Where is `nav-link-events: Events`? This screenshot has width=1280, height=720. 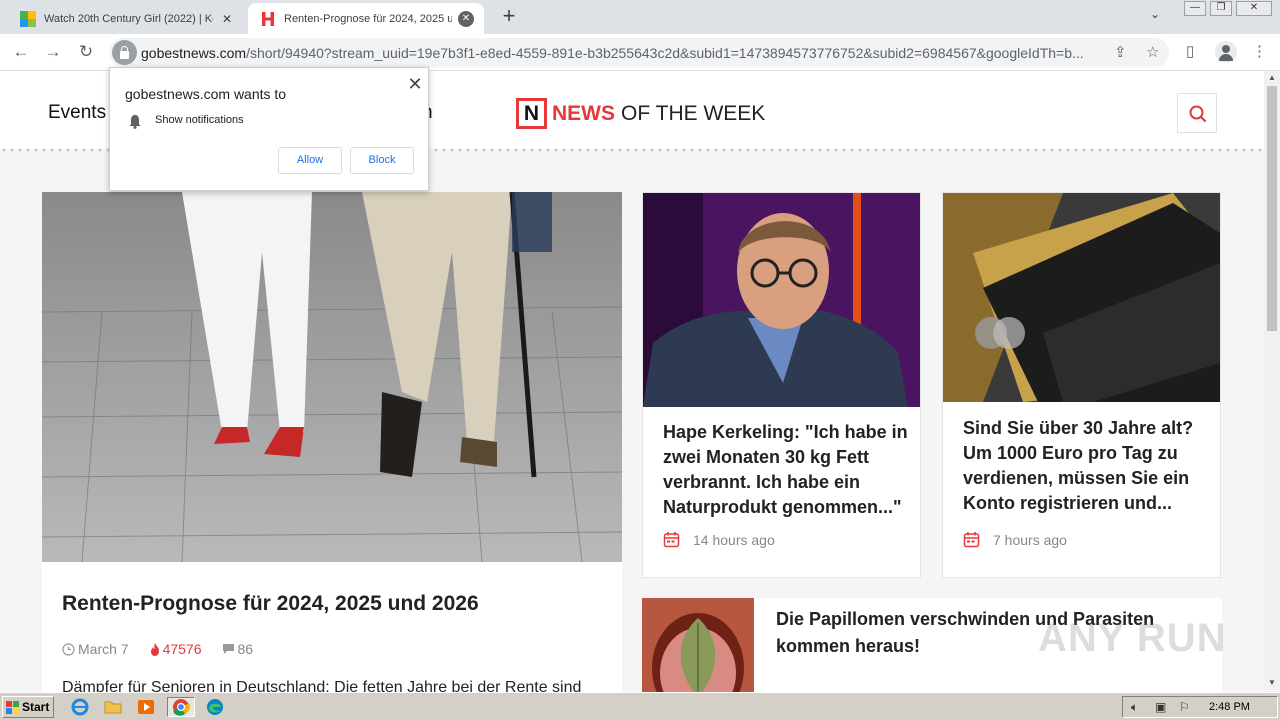 nav-link-events: Events is located at coordinates (77, 113).